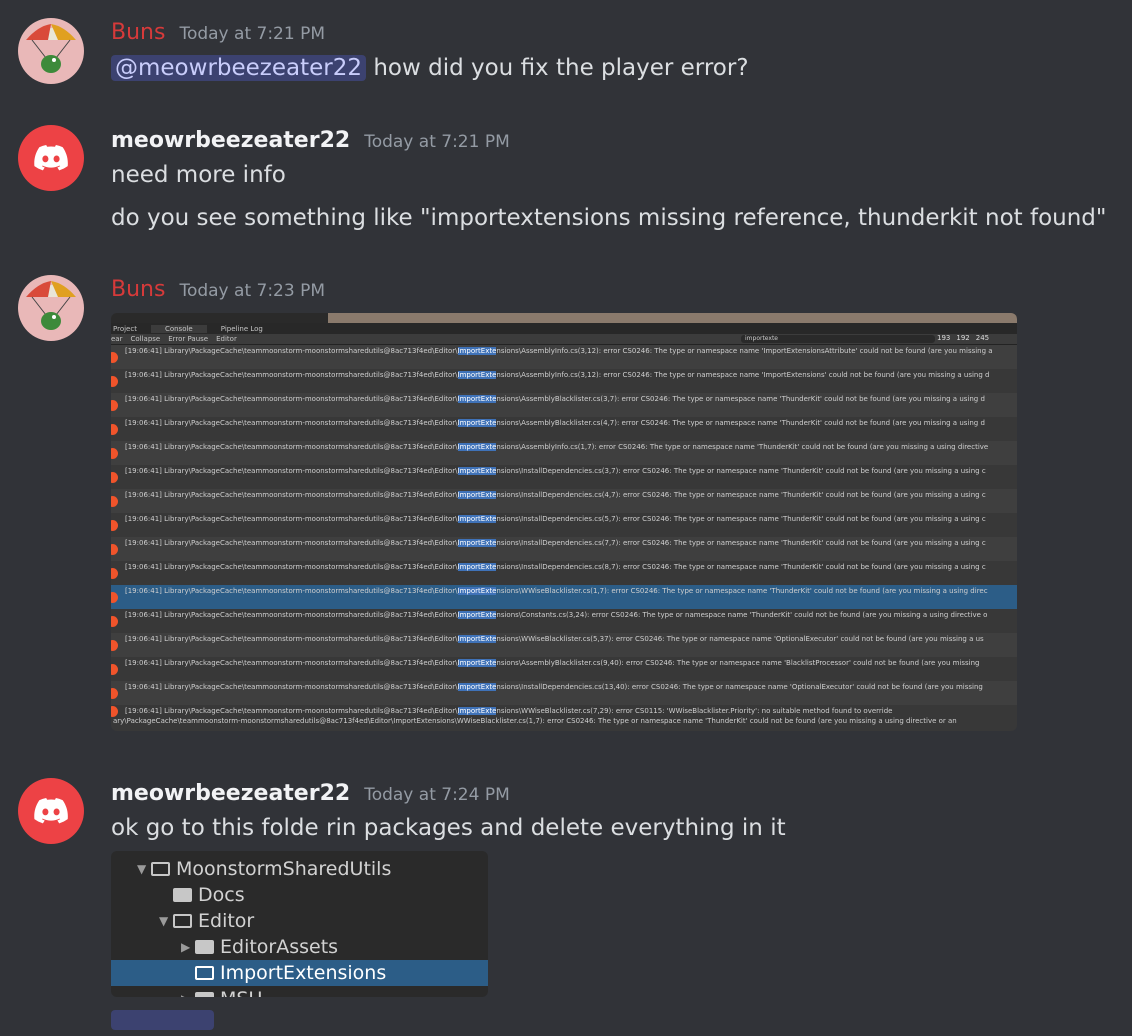  What do you see at coordinates (162, 1020) in the screenshot?
I see `user-mention-partial` at bounding box center [162, 1020].